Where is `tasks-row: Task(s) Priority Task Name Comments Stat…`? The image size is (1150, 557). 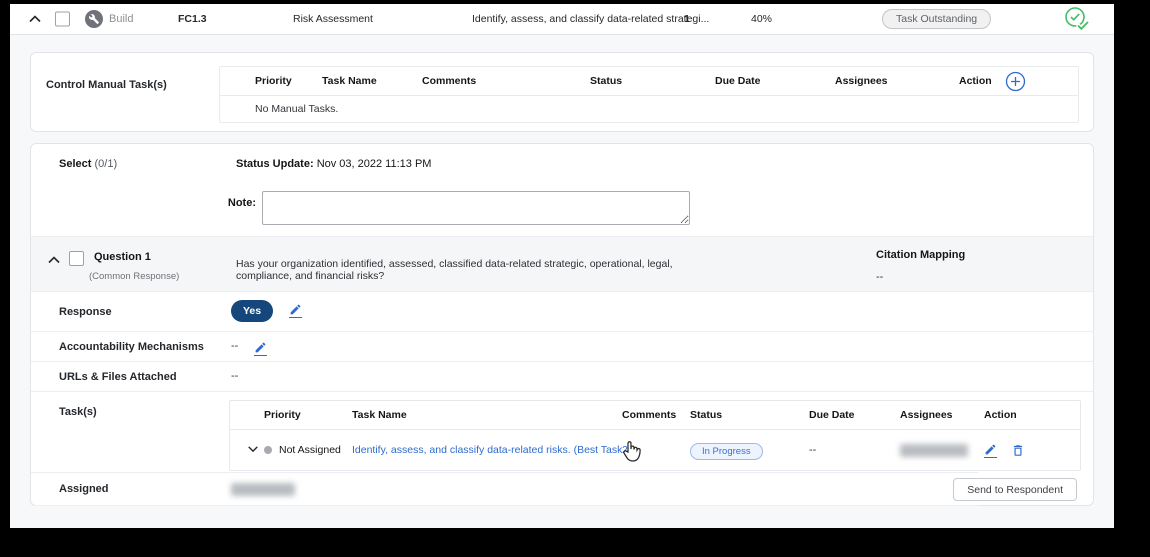
tasks-row: Task(s) Priority Task Name Comments Stat… is located at coordinates (562, 431).